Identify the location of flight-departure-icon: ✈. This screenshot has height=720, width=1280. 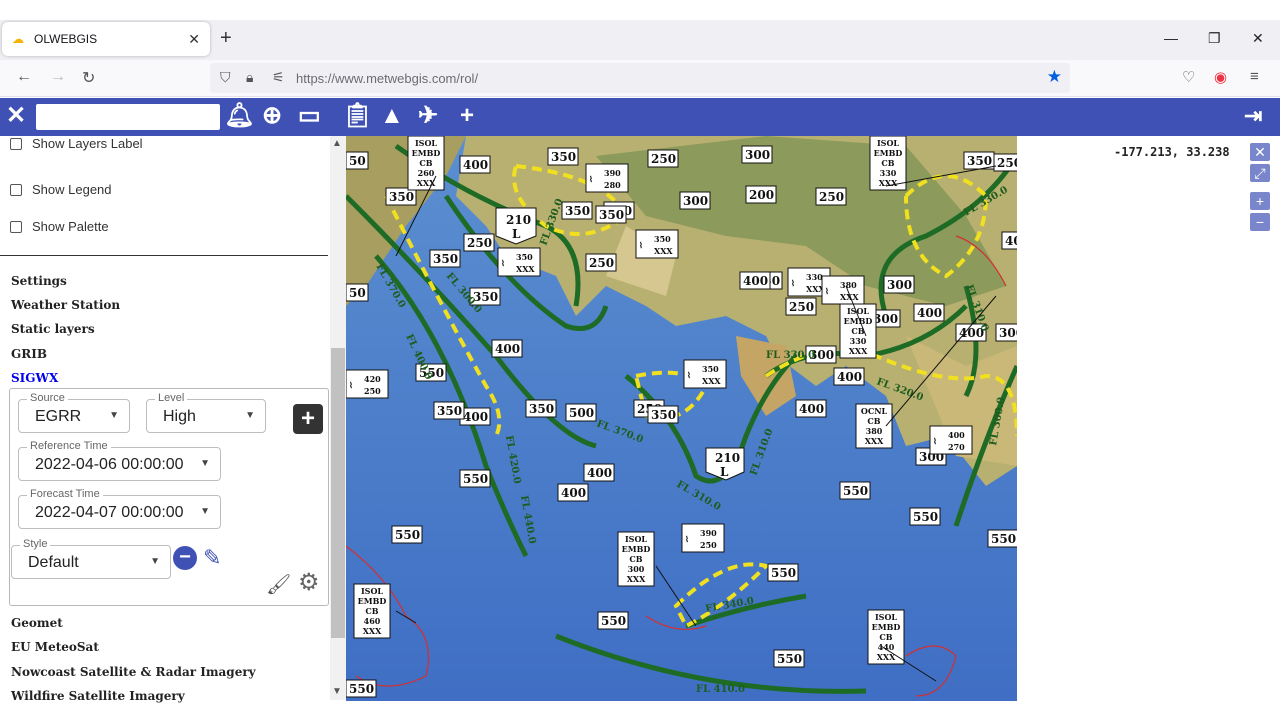
(428, 116).